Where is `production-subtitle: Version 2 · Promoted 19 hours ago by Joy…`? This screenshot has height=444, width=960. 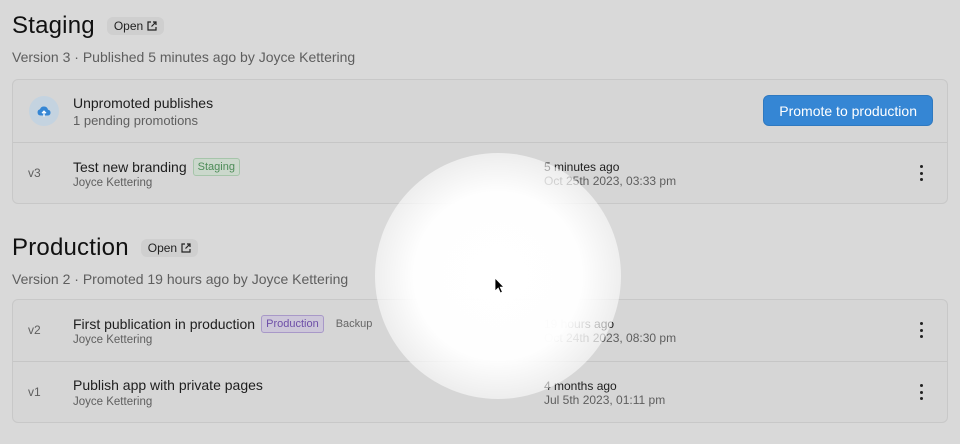 production-subtitle: Version 2 · Promoted 19 hours ago by Joy… is located at coordinates (180, 279).